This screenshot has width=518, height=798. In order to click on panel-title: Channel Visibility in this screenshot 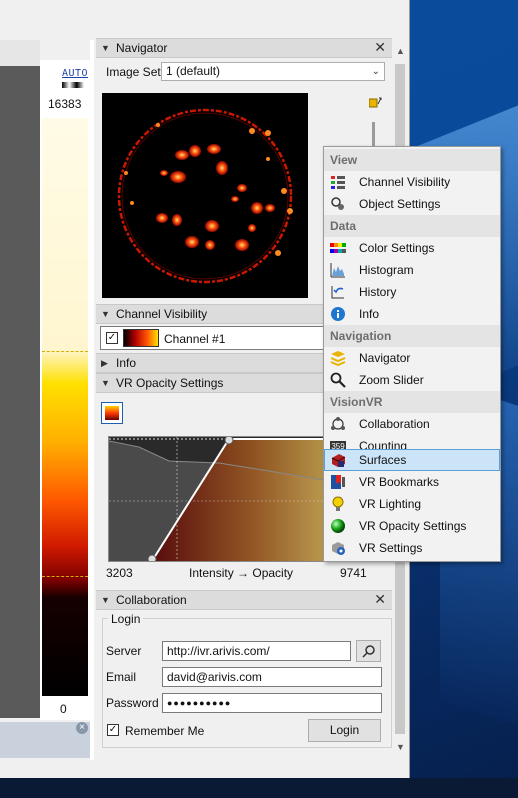, I will do `click(162, 314)`.